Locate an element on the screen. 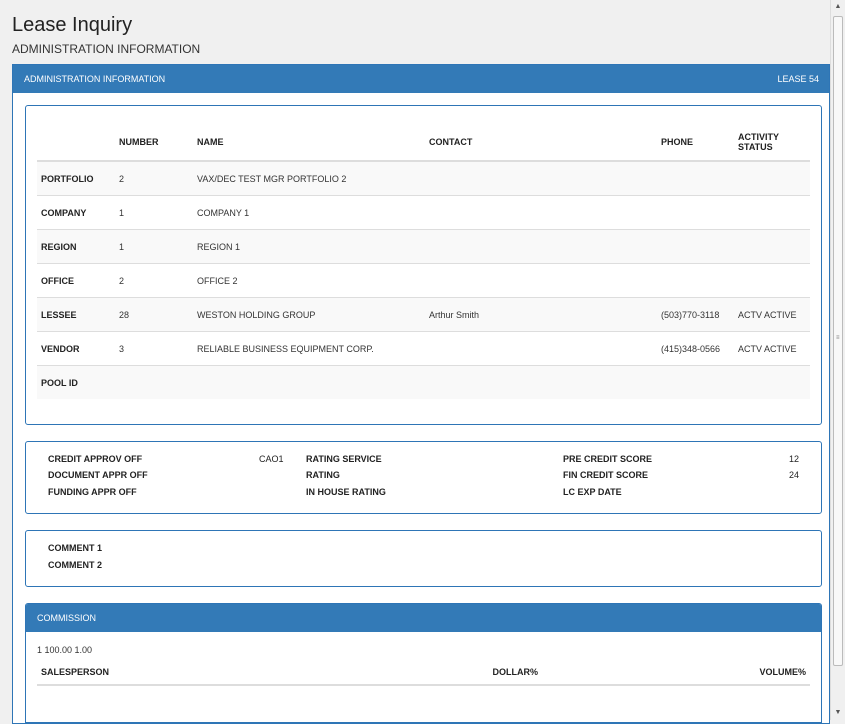  table-row: OFFICE 2 OFFICE 2 is located at coordinates (423, 280).